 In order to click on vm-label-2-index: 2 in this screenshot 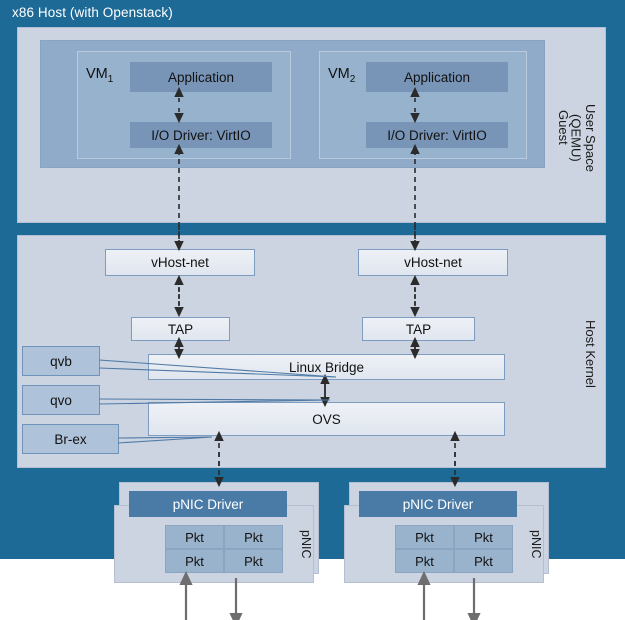, I will do `click(352, 79)`.